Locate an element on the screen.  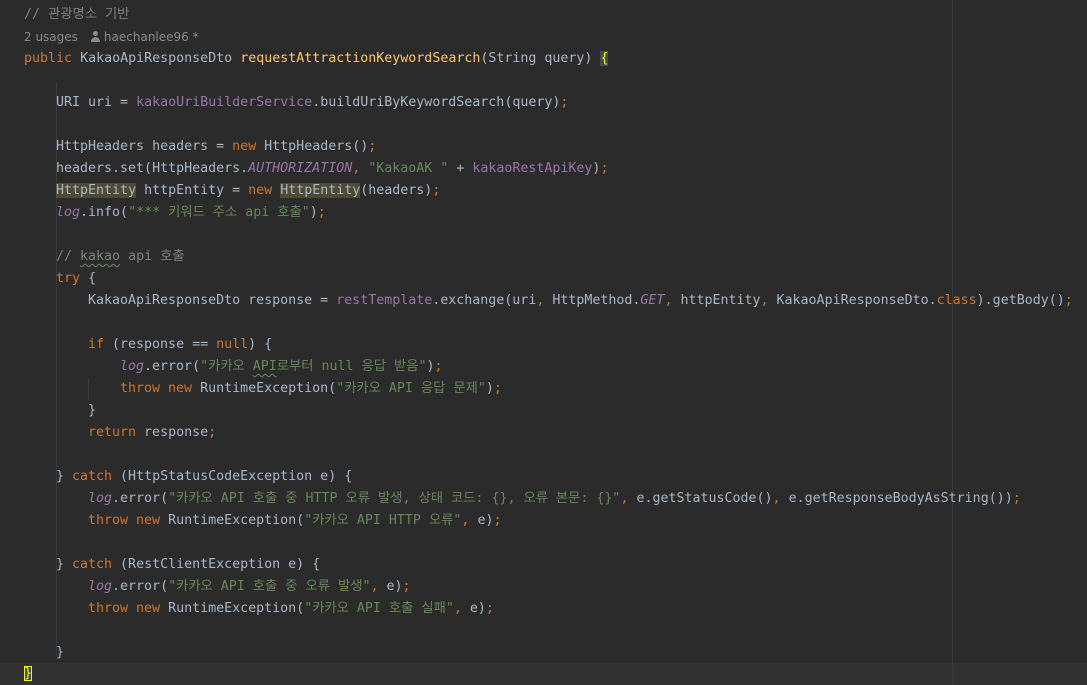
code-line-close-catch: } is located at coordinates (60, 653).